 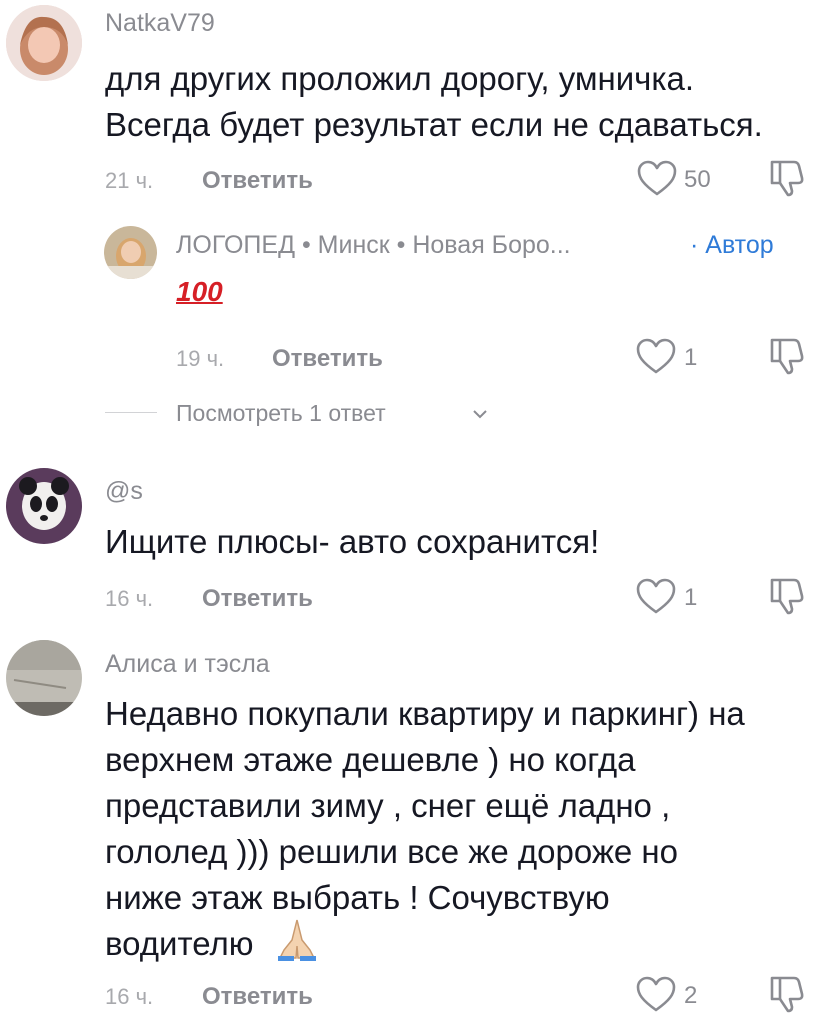 I want to click on divider, so click(x=131, y=412).